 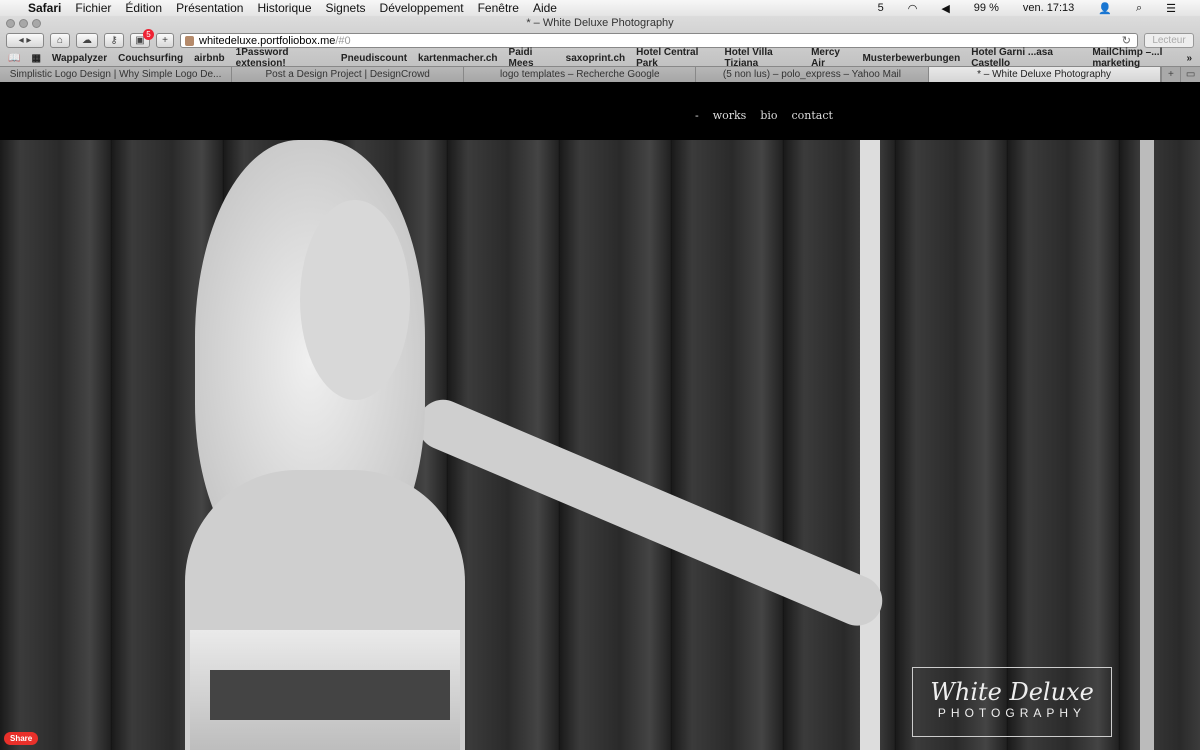 What do you see at coordinates (812, 74) in the screenshot?
I see `tab: (5 non lus) – polo_express – Yahoo Mail` at bounding box center [812, 74].